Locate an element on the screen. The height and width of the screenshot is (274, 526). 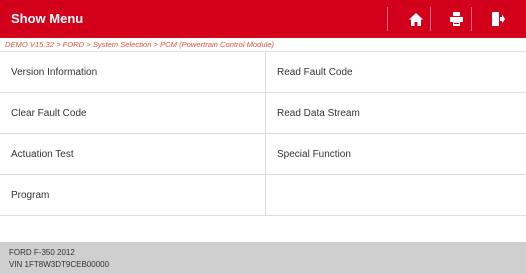
page-title: Show Menu is located at coordinates (47, 18).